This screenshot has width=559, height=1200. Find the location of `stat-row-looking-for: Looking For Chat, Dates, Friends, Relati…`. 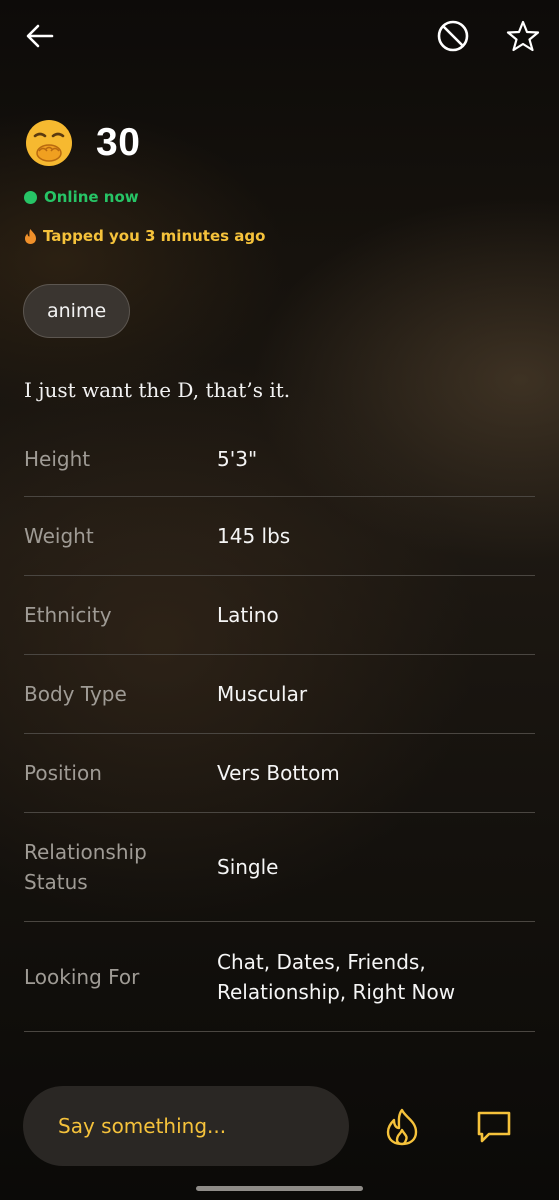

stat-row-looking-for: Looking For Chat, Dates, Friends, Relati… is located at coordinates (279, 977).